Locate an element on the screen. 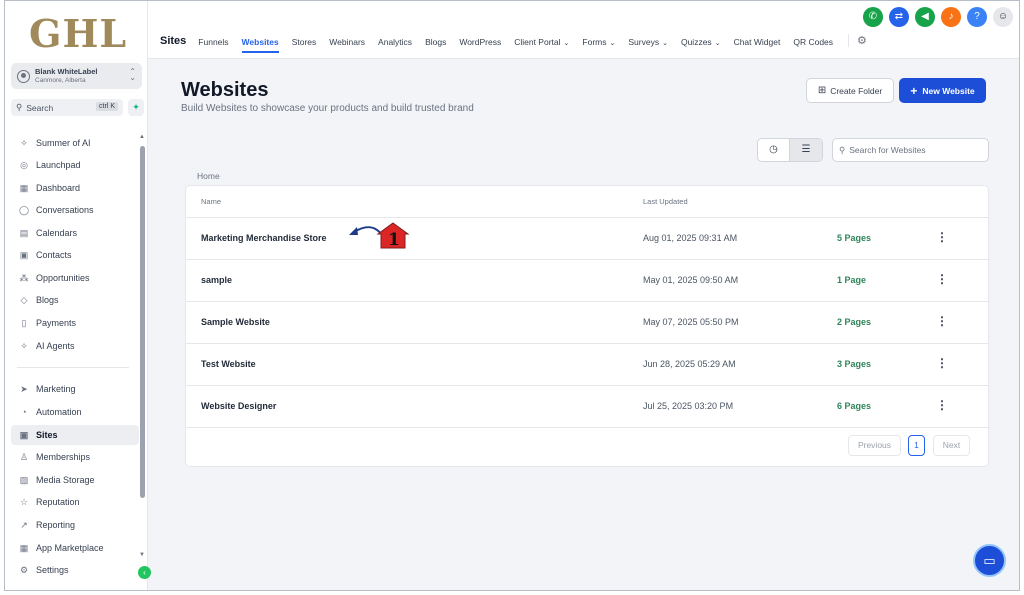 The height and width of the screenshot is (595, 1024). sidebar-item-media-storage: ▨ Media Storage is located at coordinates (75, 480).